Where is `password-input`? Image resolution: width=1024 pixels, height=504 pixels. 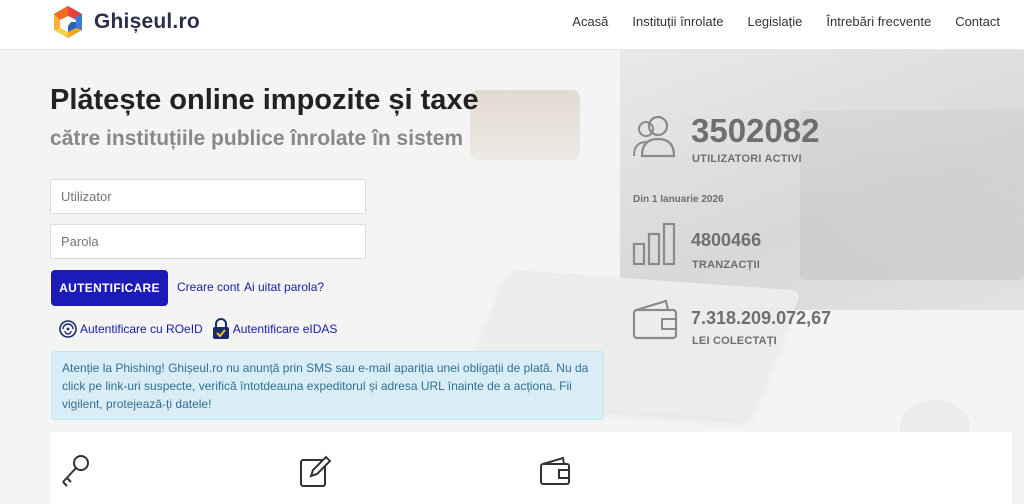
password-input is located at coordinates (208, 241).